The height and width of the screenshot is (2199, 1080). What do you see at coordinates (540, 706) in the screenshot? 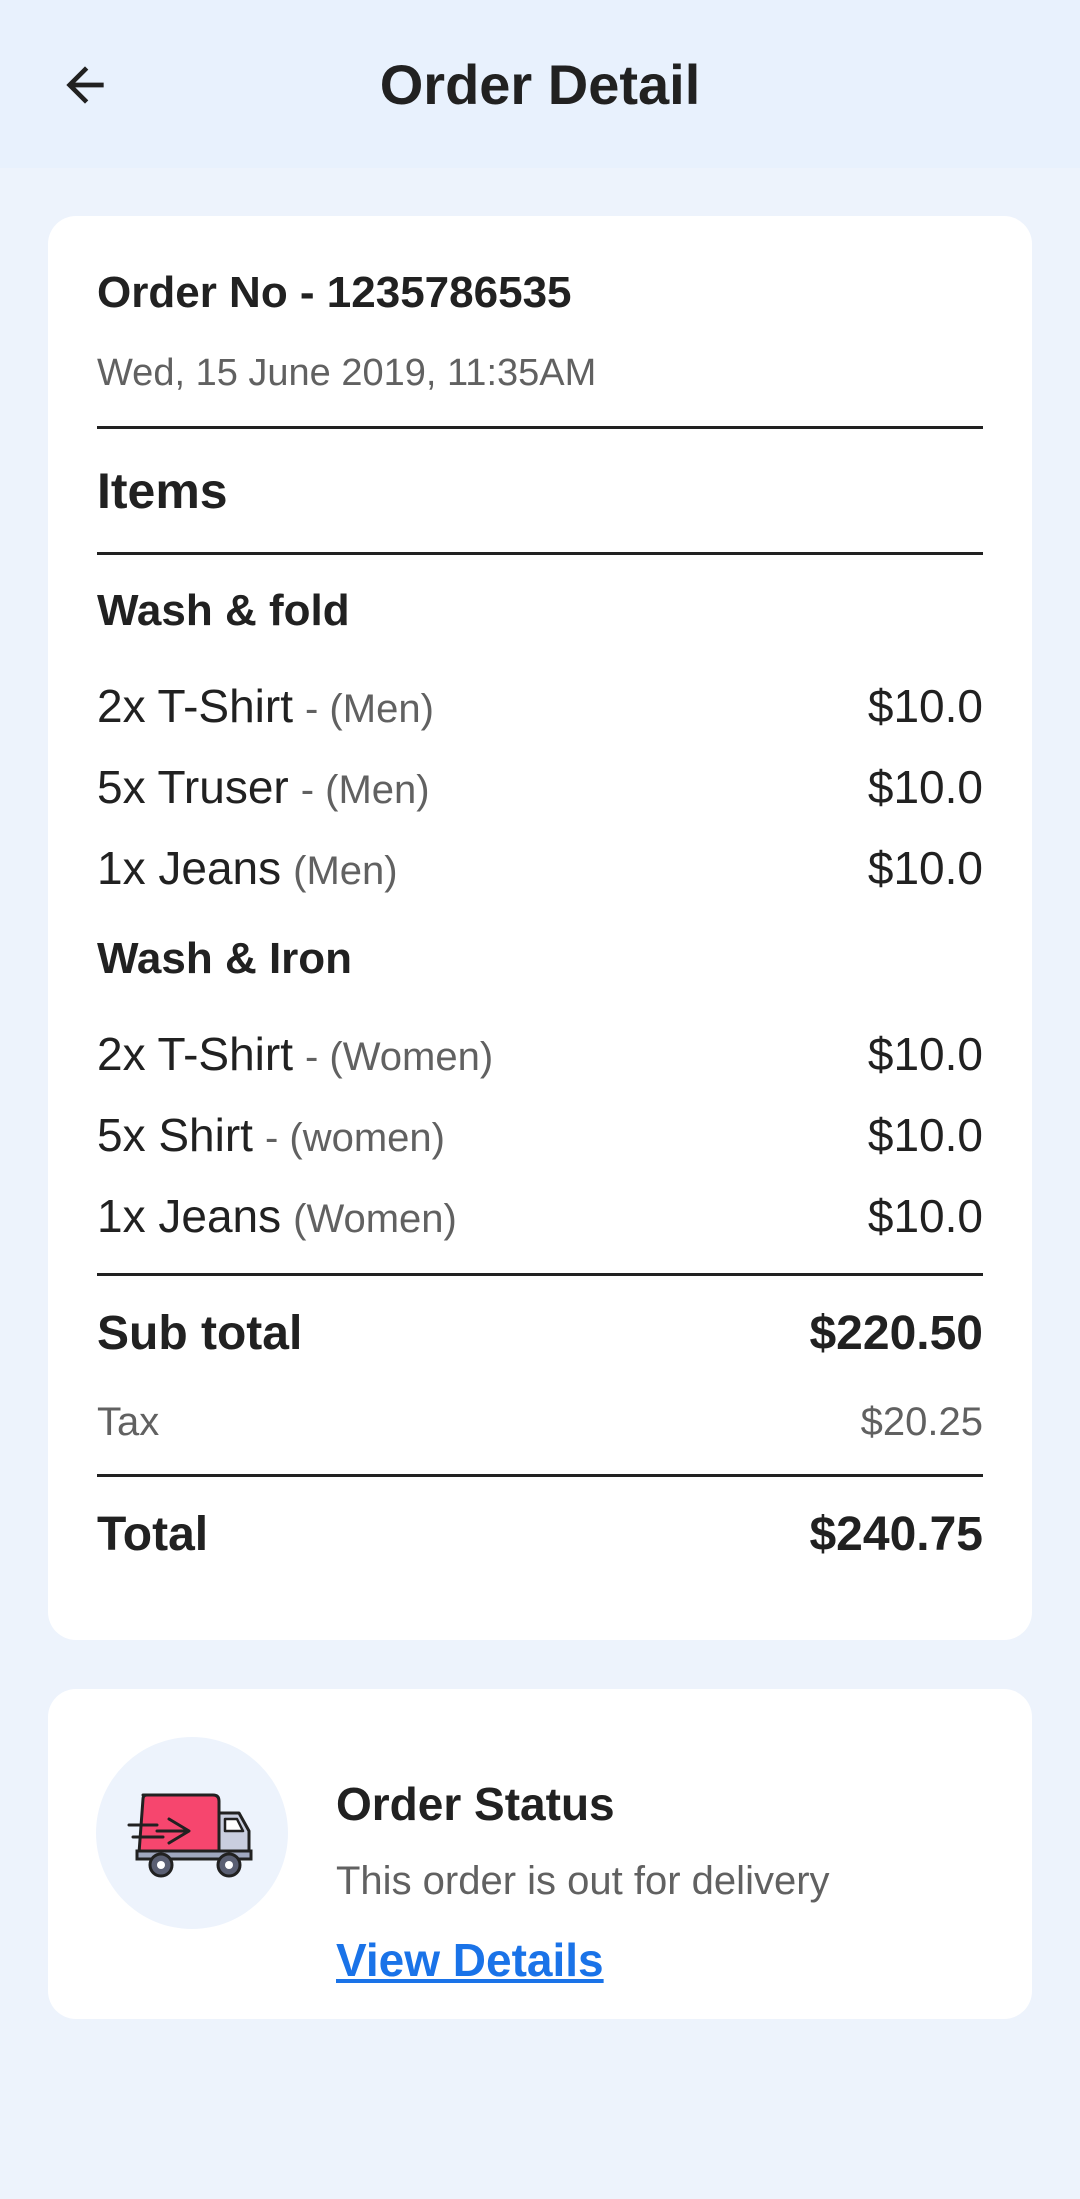
I see `list-item: 2x T-Shirt - (Men) $10.0` at bounding box center [540, 706].